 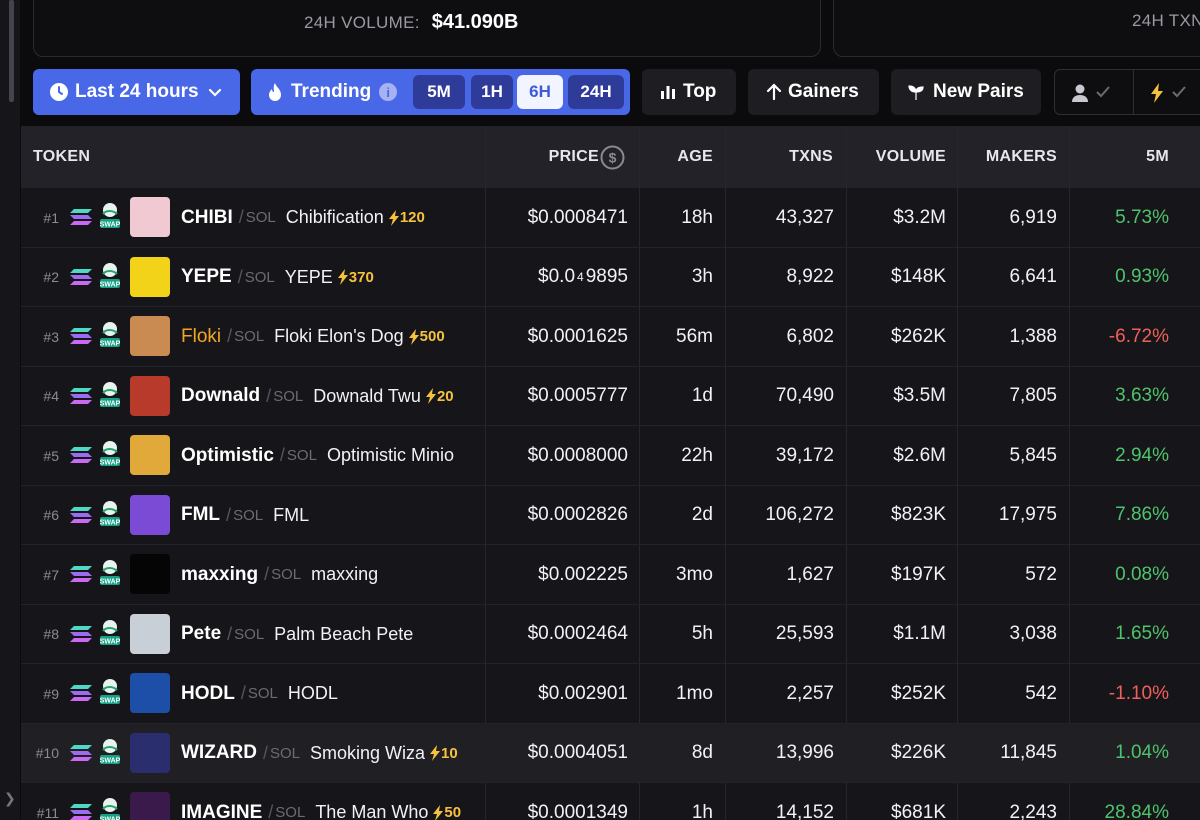 I want to click on age-cell: 1d, so click(x=702, y=395).